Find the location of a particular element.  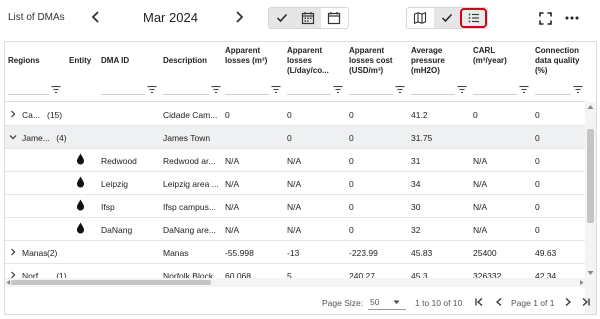

column-header-line: DMA ID is located at coordinates (115, 60).